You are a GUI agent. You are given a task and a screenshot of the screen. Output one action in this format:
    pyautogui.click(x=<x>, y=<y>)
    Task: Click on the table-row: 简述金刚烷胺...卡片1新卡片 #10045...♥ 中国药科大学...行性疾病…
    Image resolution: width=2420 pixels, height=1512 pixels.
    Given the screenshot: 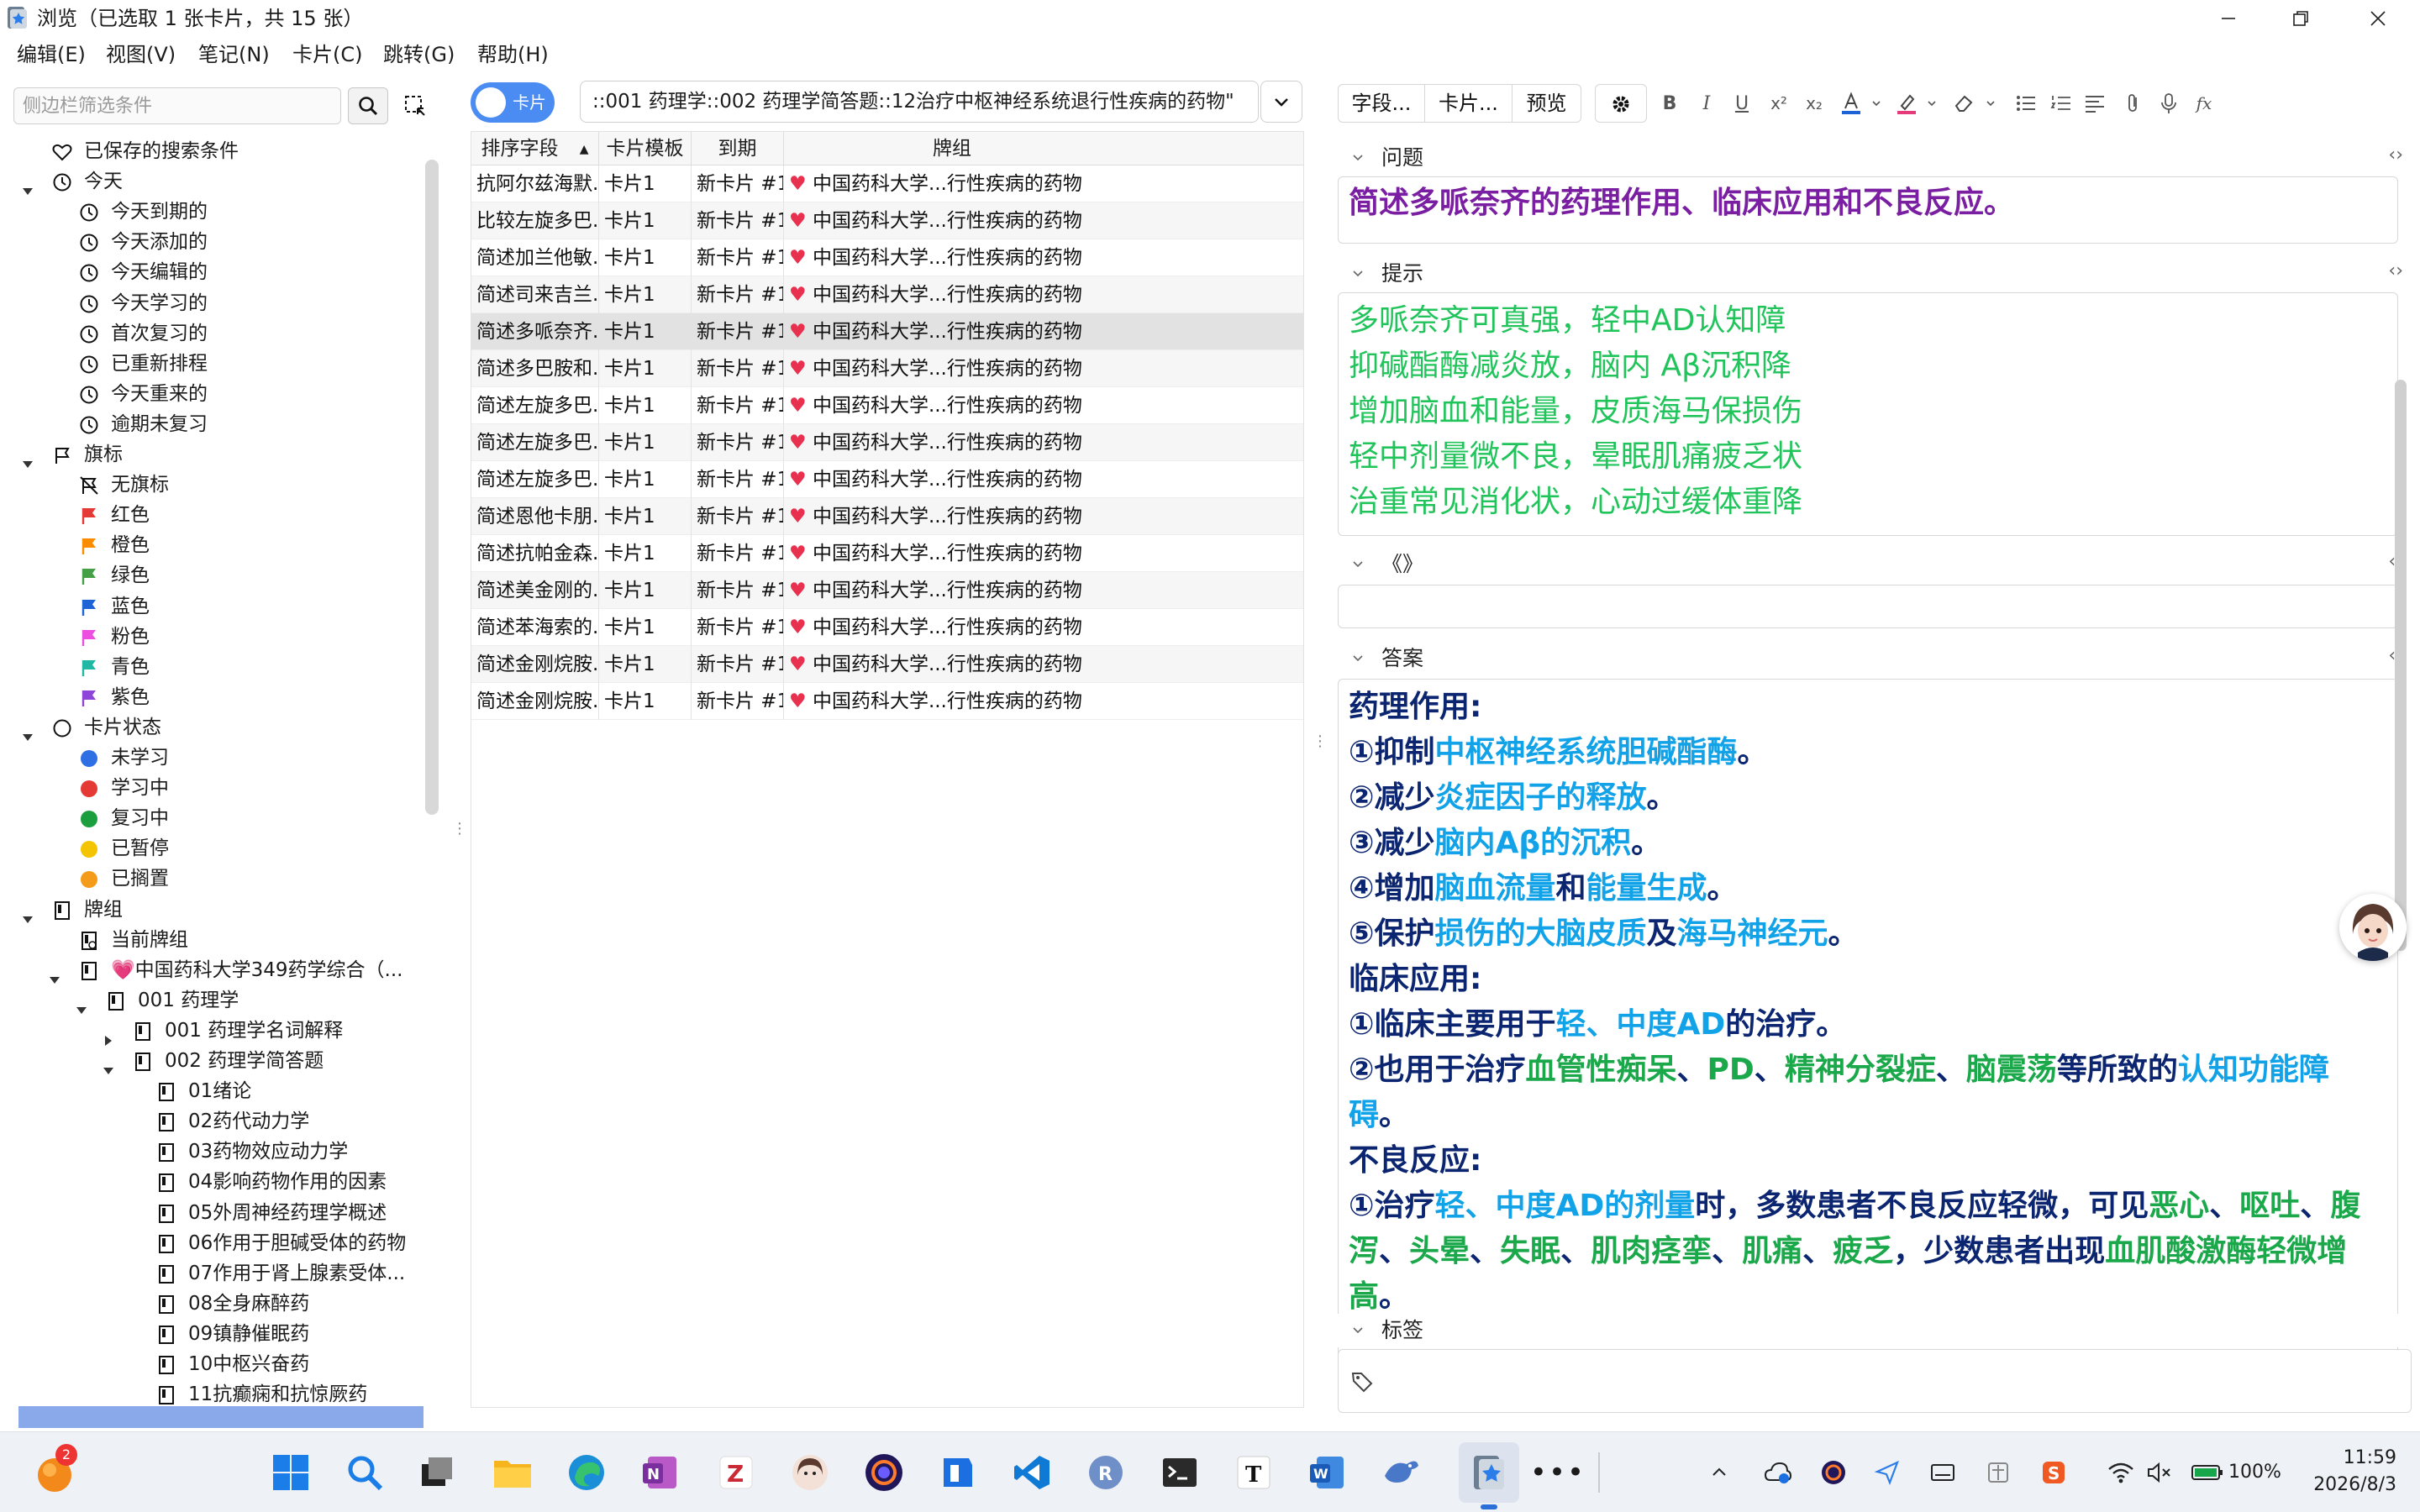 What is the action you would take?
    pyautogui.click(x=887, y=664)
    